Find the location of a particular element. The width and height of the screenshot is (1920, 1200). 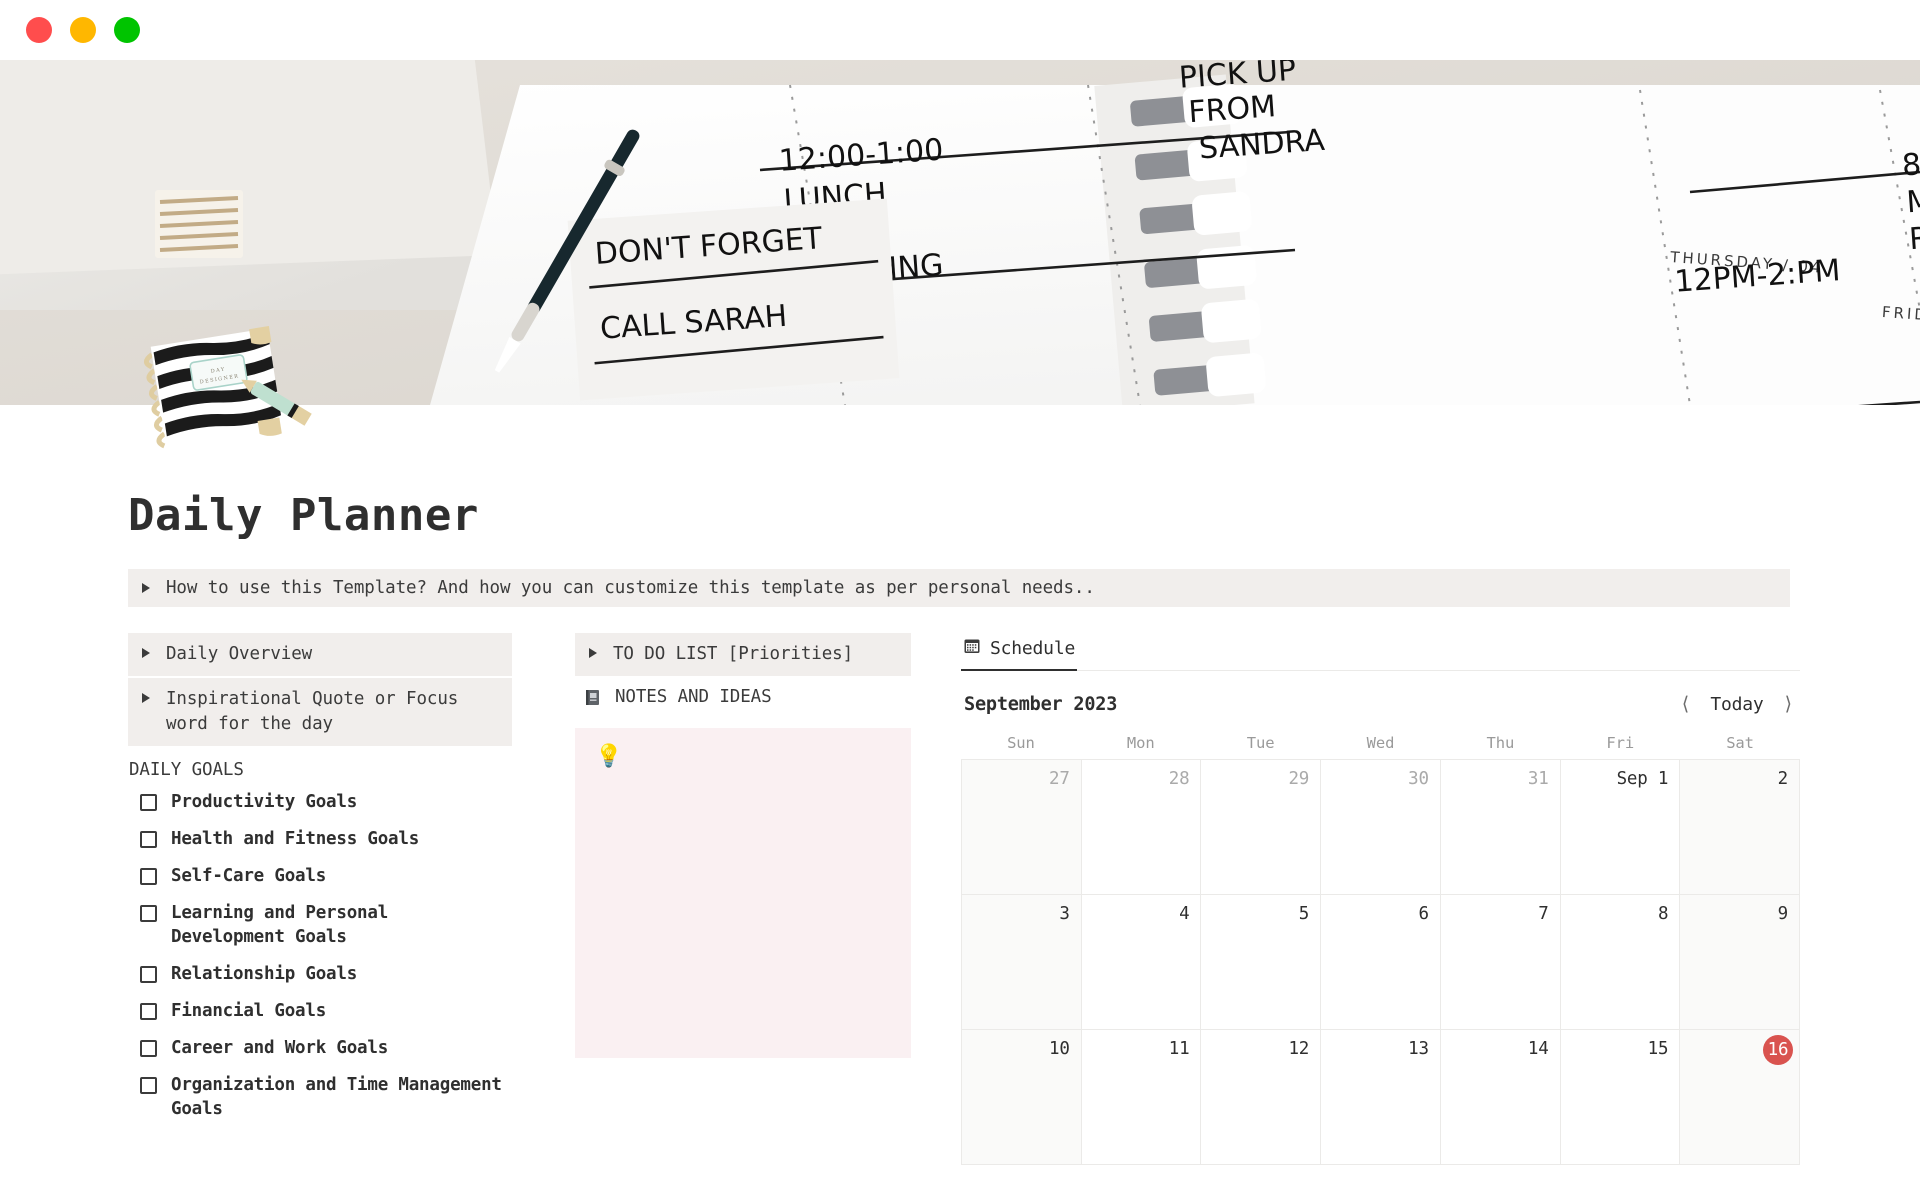

goal-label: Self-Care Goals is located at coordinates (249, 876).